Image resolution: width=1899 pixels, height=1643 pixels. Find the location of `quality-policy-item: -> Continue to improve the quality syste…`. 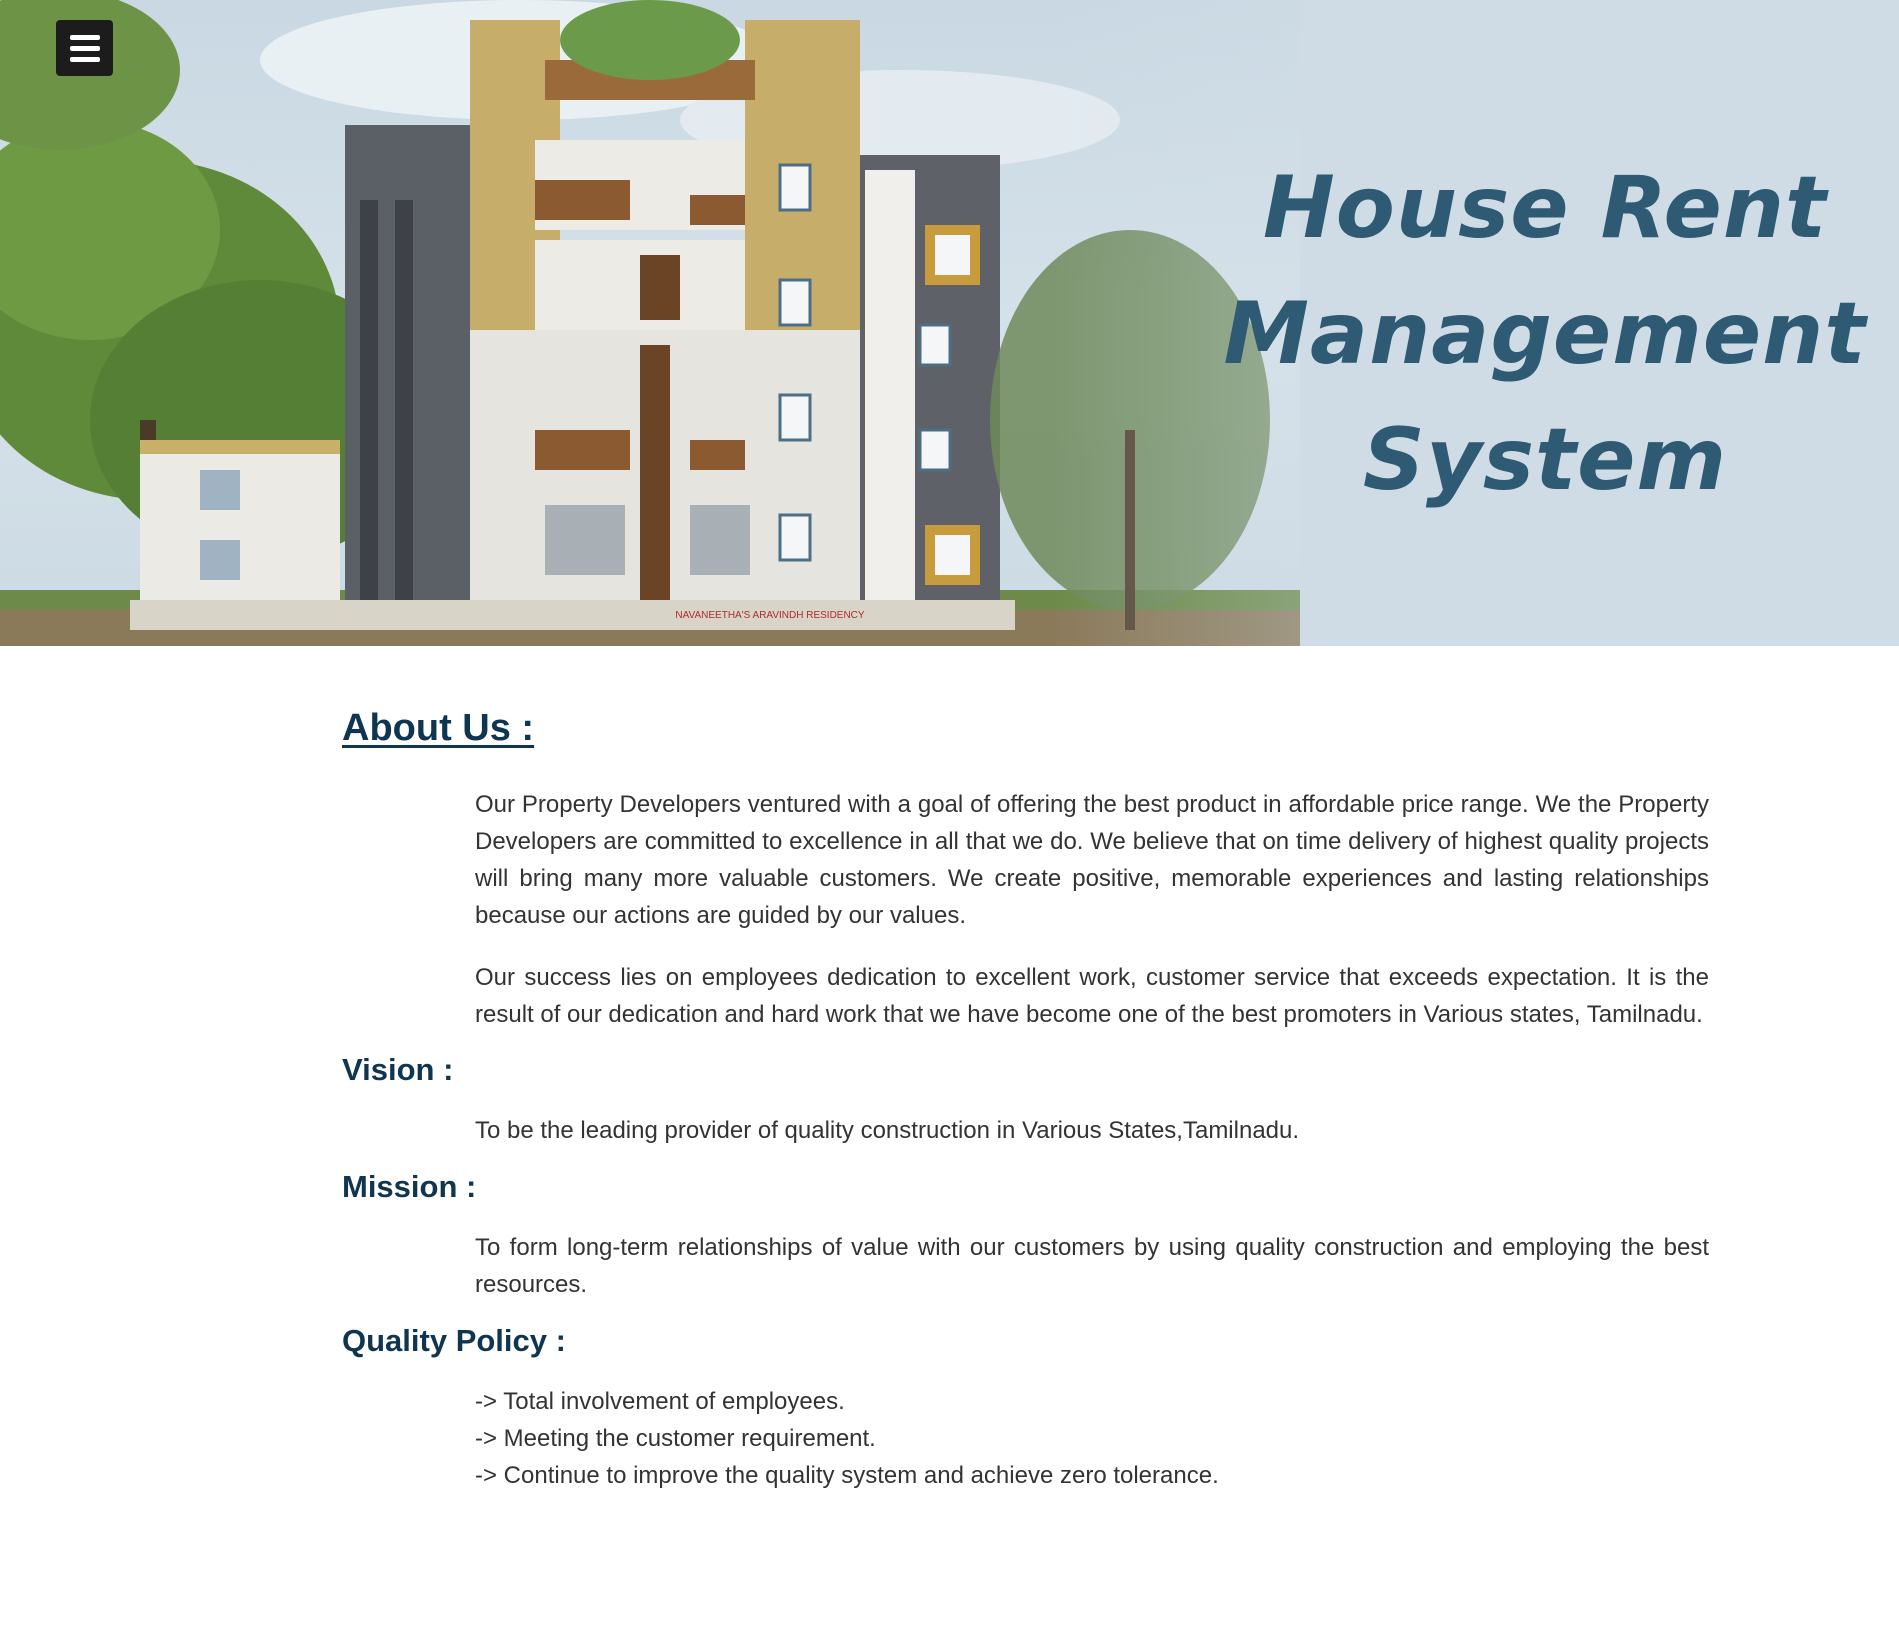

quality-policy-item: -> Continue to improve the quality syste… is located at coordinates (847, 1475).